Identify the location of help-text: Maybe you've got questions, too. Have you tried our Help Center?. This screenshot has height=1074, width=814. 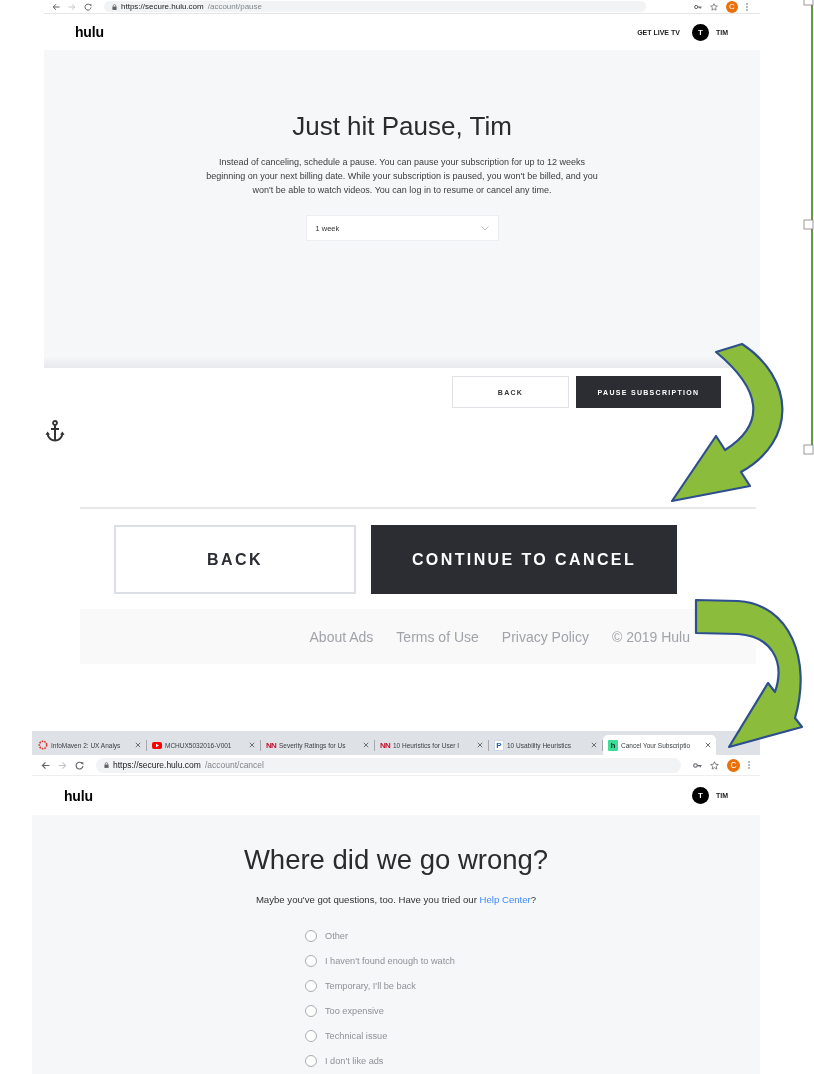
(396, 899).